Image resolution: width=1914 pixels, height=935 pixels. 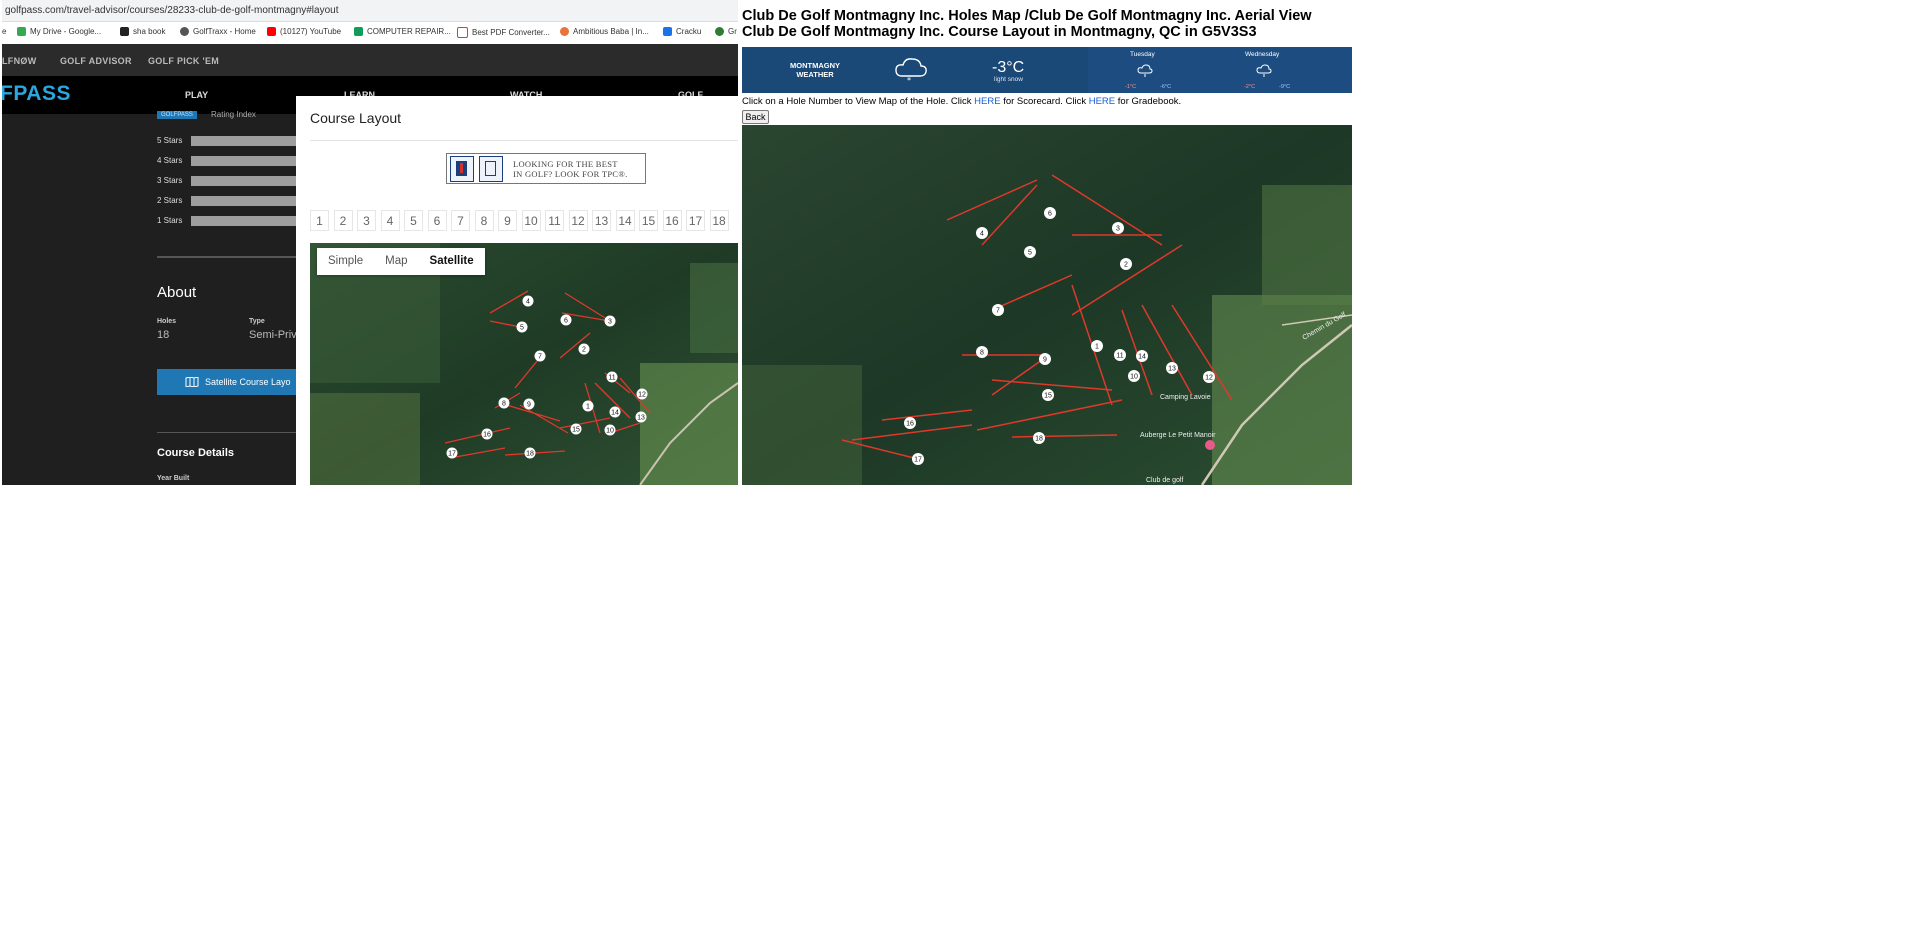 What do you see at coordinates (257, 321) in the screenshot?
I see `type-label: Type` at bounding box center [257, 321].